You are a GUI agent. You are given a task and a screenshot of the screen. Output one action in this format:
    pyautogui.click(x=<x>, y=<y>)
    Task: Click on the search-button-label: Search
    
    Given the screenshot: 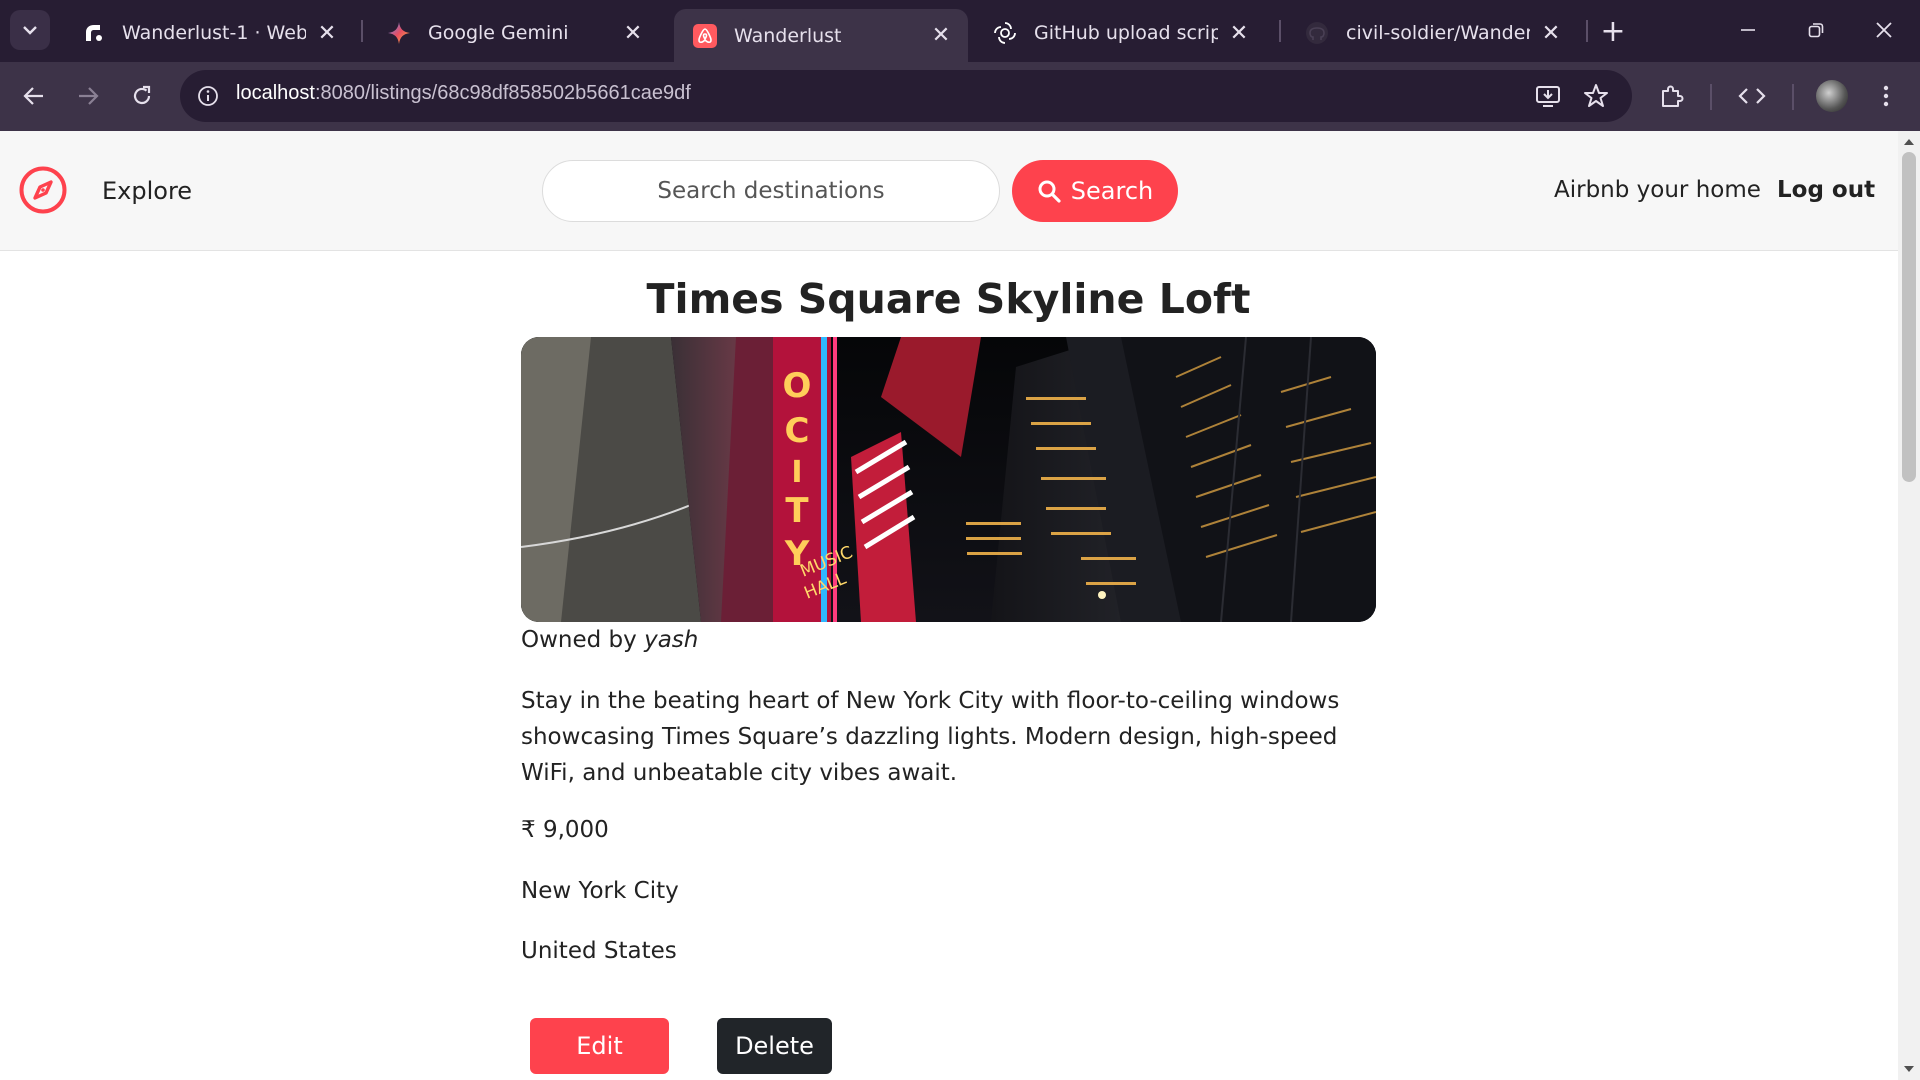 What is the action you would take?
    pyautogui.click(x=1112, y=191)
    